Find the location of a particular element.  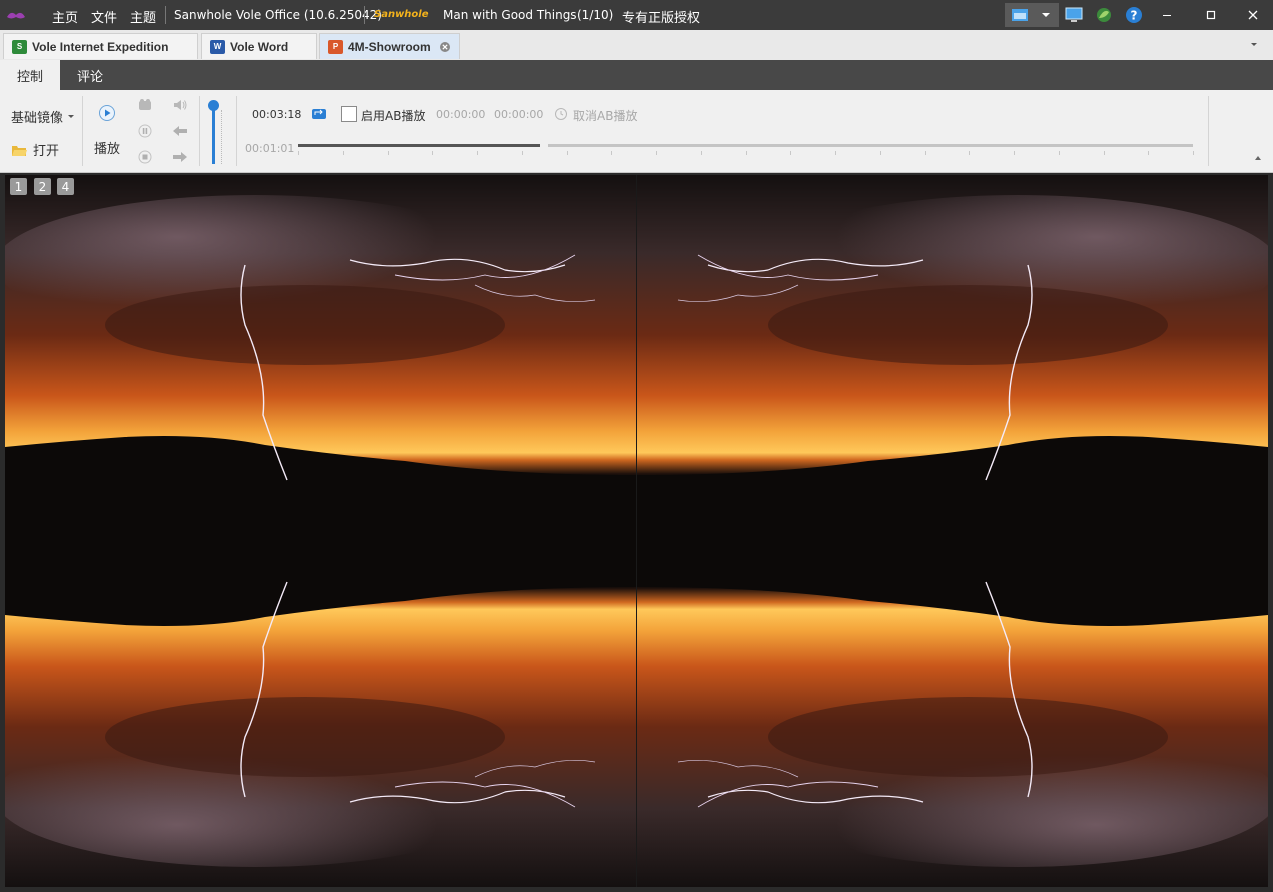

current-time: 00:03:18 is located at coordinates (277, 114).